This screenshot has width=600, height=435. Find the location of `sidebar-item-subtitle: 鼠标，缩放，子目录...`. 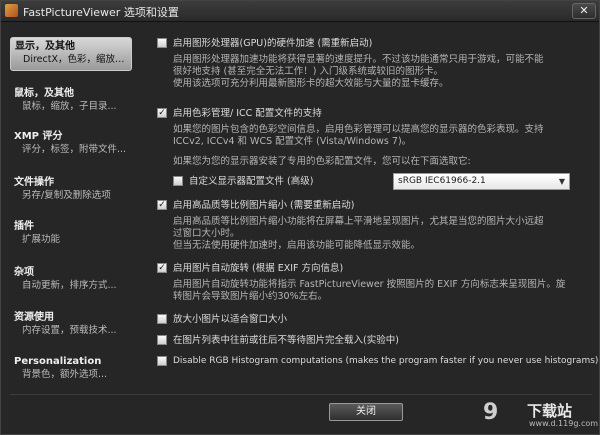

sidebar-item-subtitle: 鼠标，缩放，子目录... is located at coordinates (69, 106).